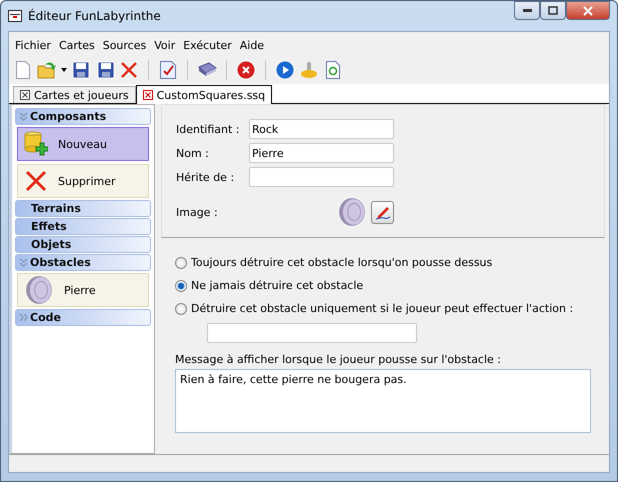 The width and height of the screenshot is (618, 482). What do you see at coordinates (83, 181) in the screenshot?
I see `sidebar-item: Supprimer` at bounding box center [83, 181].